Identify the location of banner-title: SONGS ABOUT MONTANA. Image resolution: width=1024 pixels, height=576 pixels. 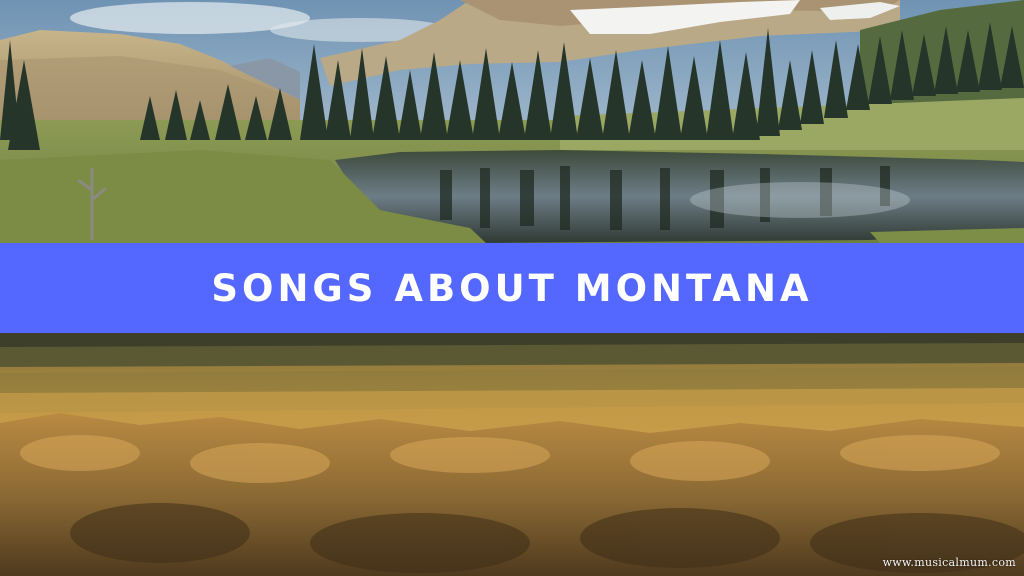
(512, 288).